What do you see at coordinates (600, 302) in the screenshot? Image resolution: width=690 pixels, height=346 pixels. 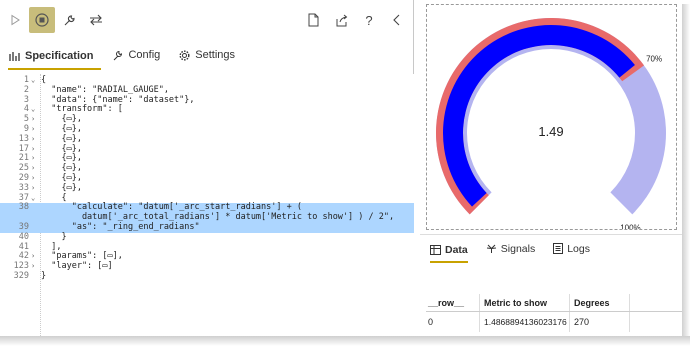 I see `column-header: Degrees` at bounding box center [600, 302].